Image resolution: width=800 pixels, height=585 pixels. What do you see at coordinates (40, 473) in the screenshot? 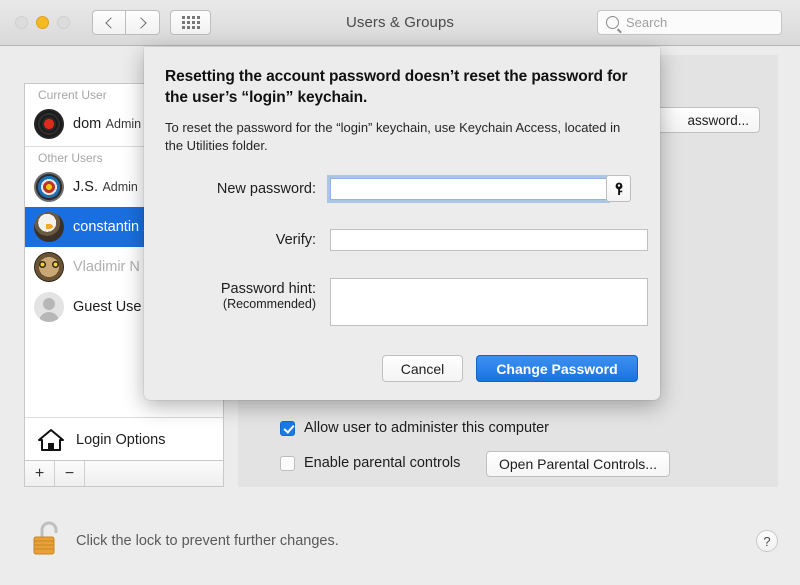
I see `add-user-button: +` at bounding box center [40, 473].